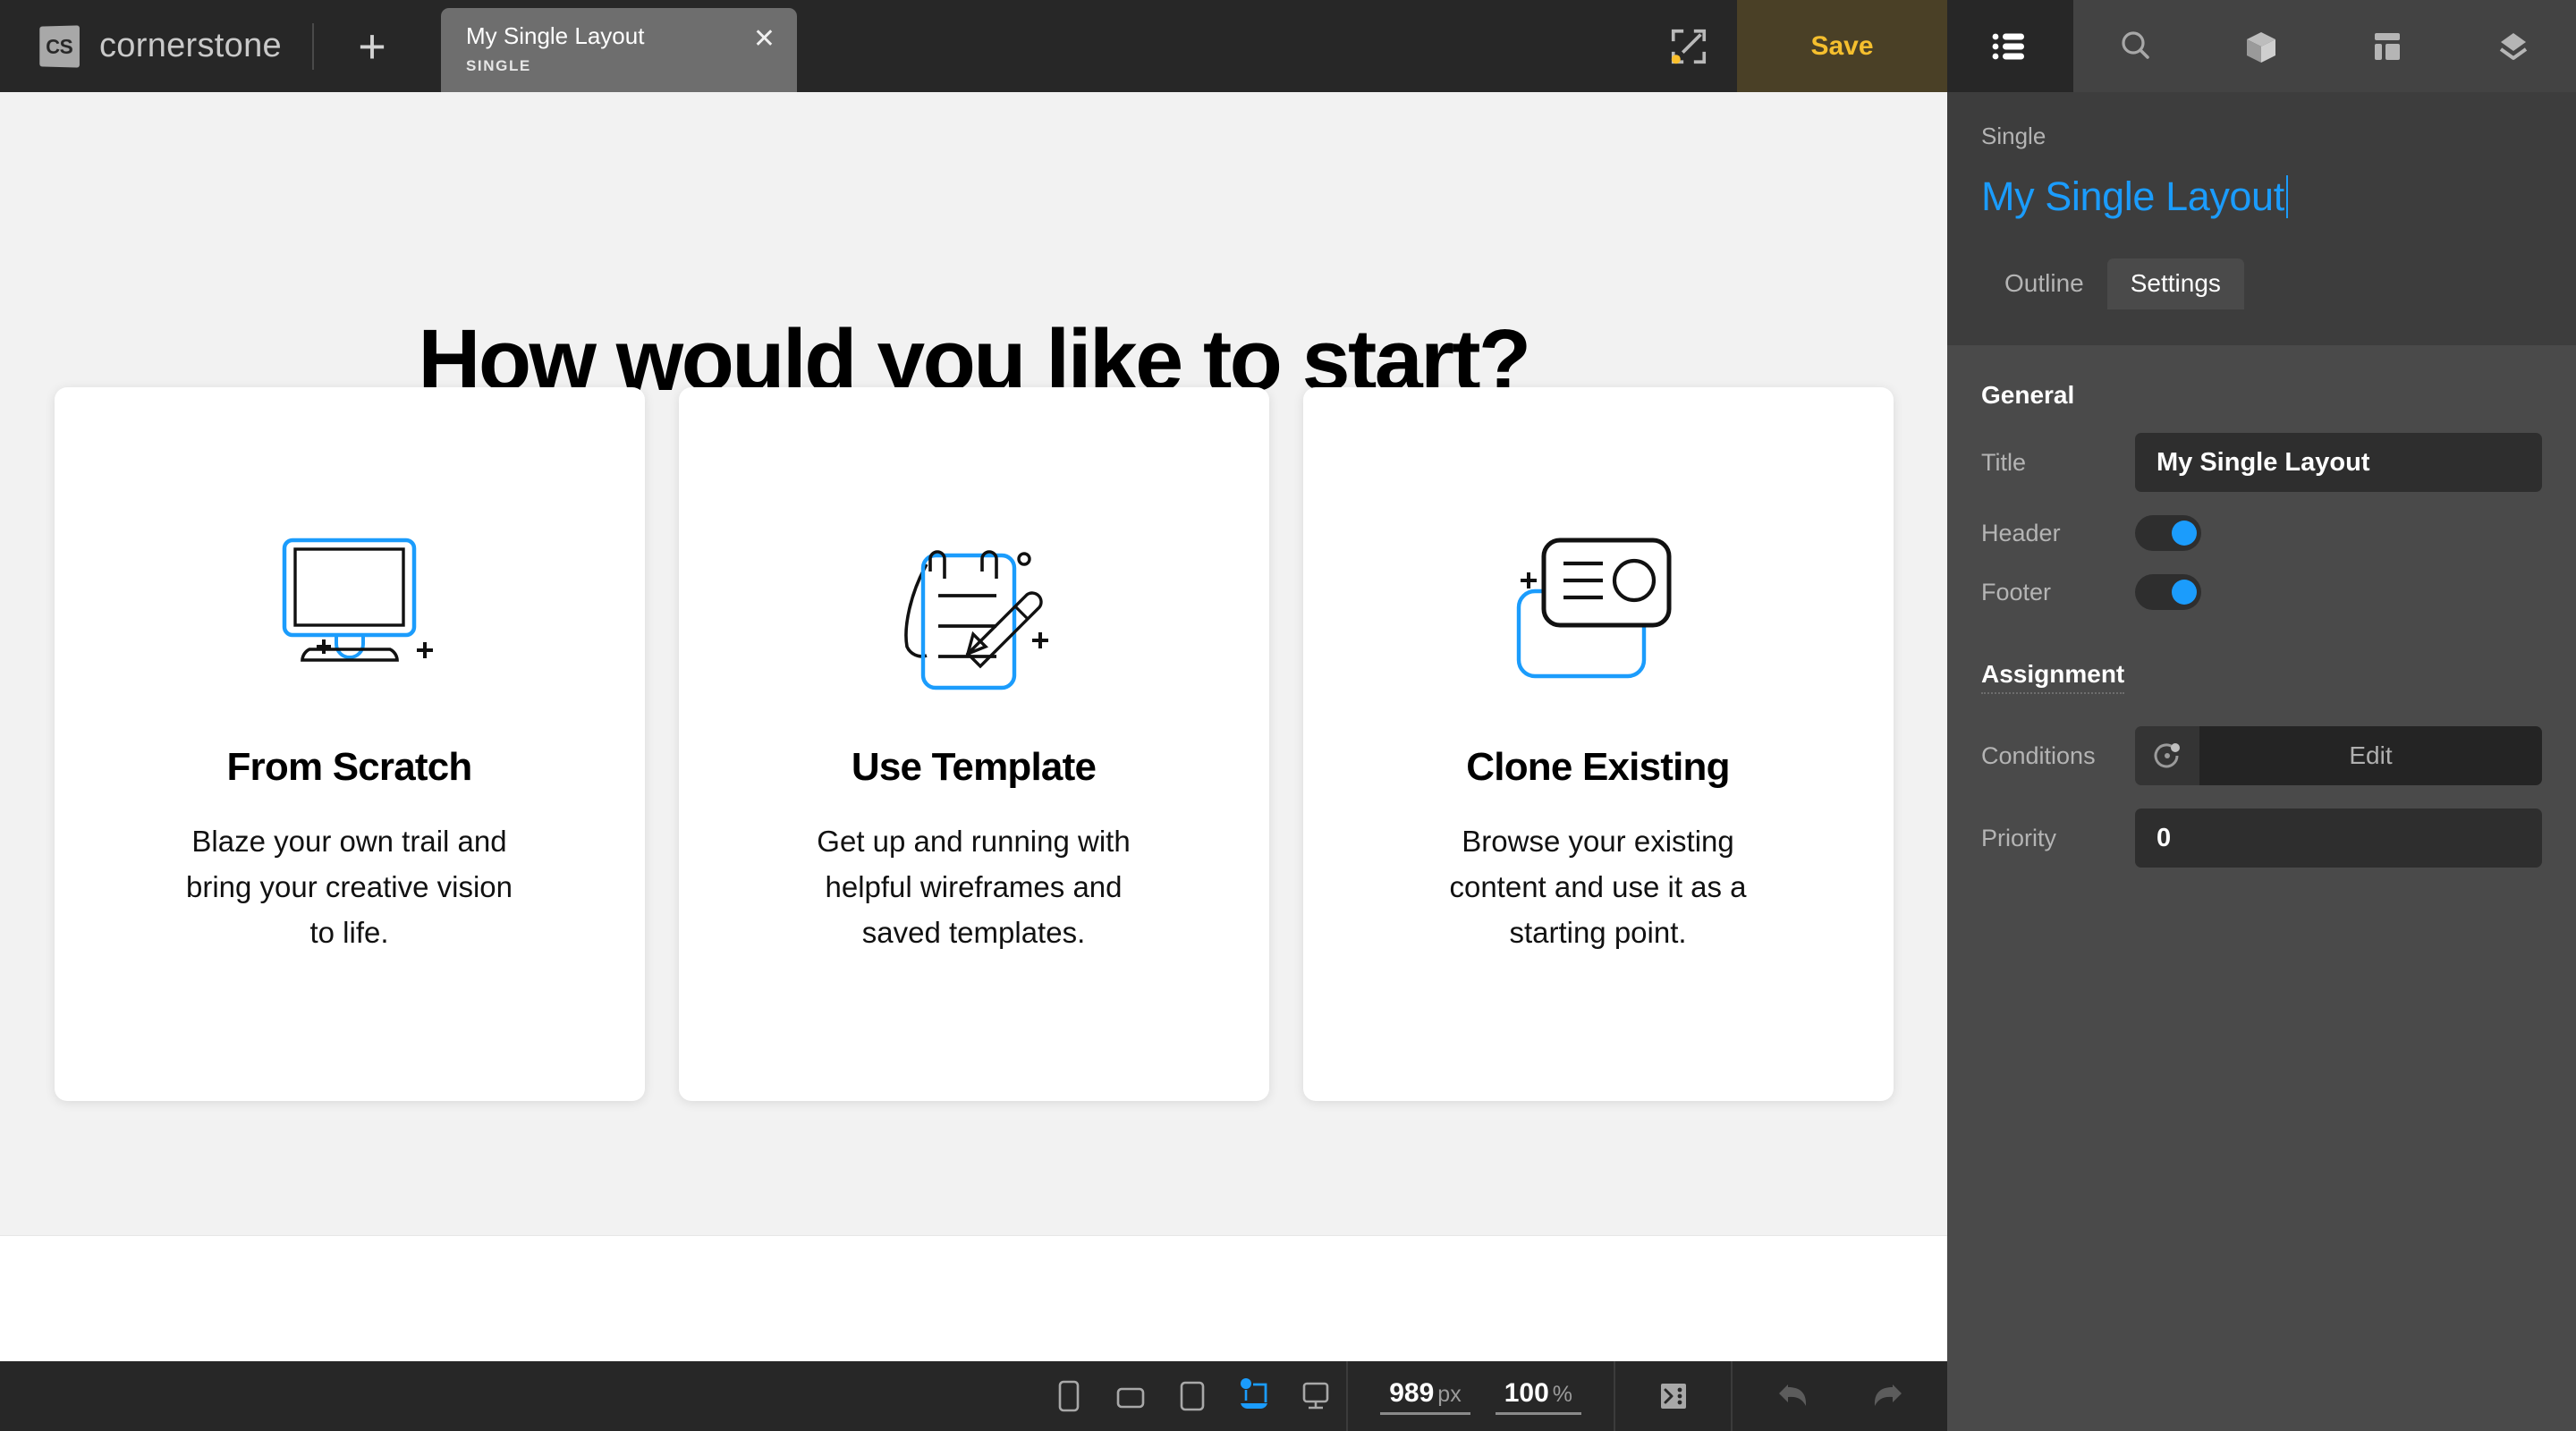 This screenshot has width=2576, height=1431. What do you see at coordinates (2261, 533) in the screenshot?
I see `field-header: Header` at bounding box center [2261, 533].